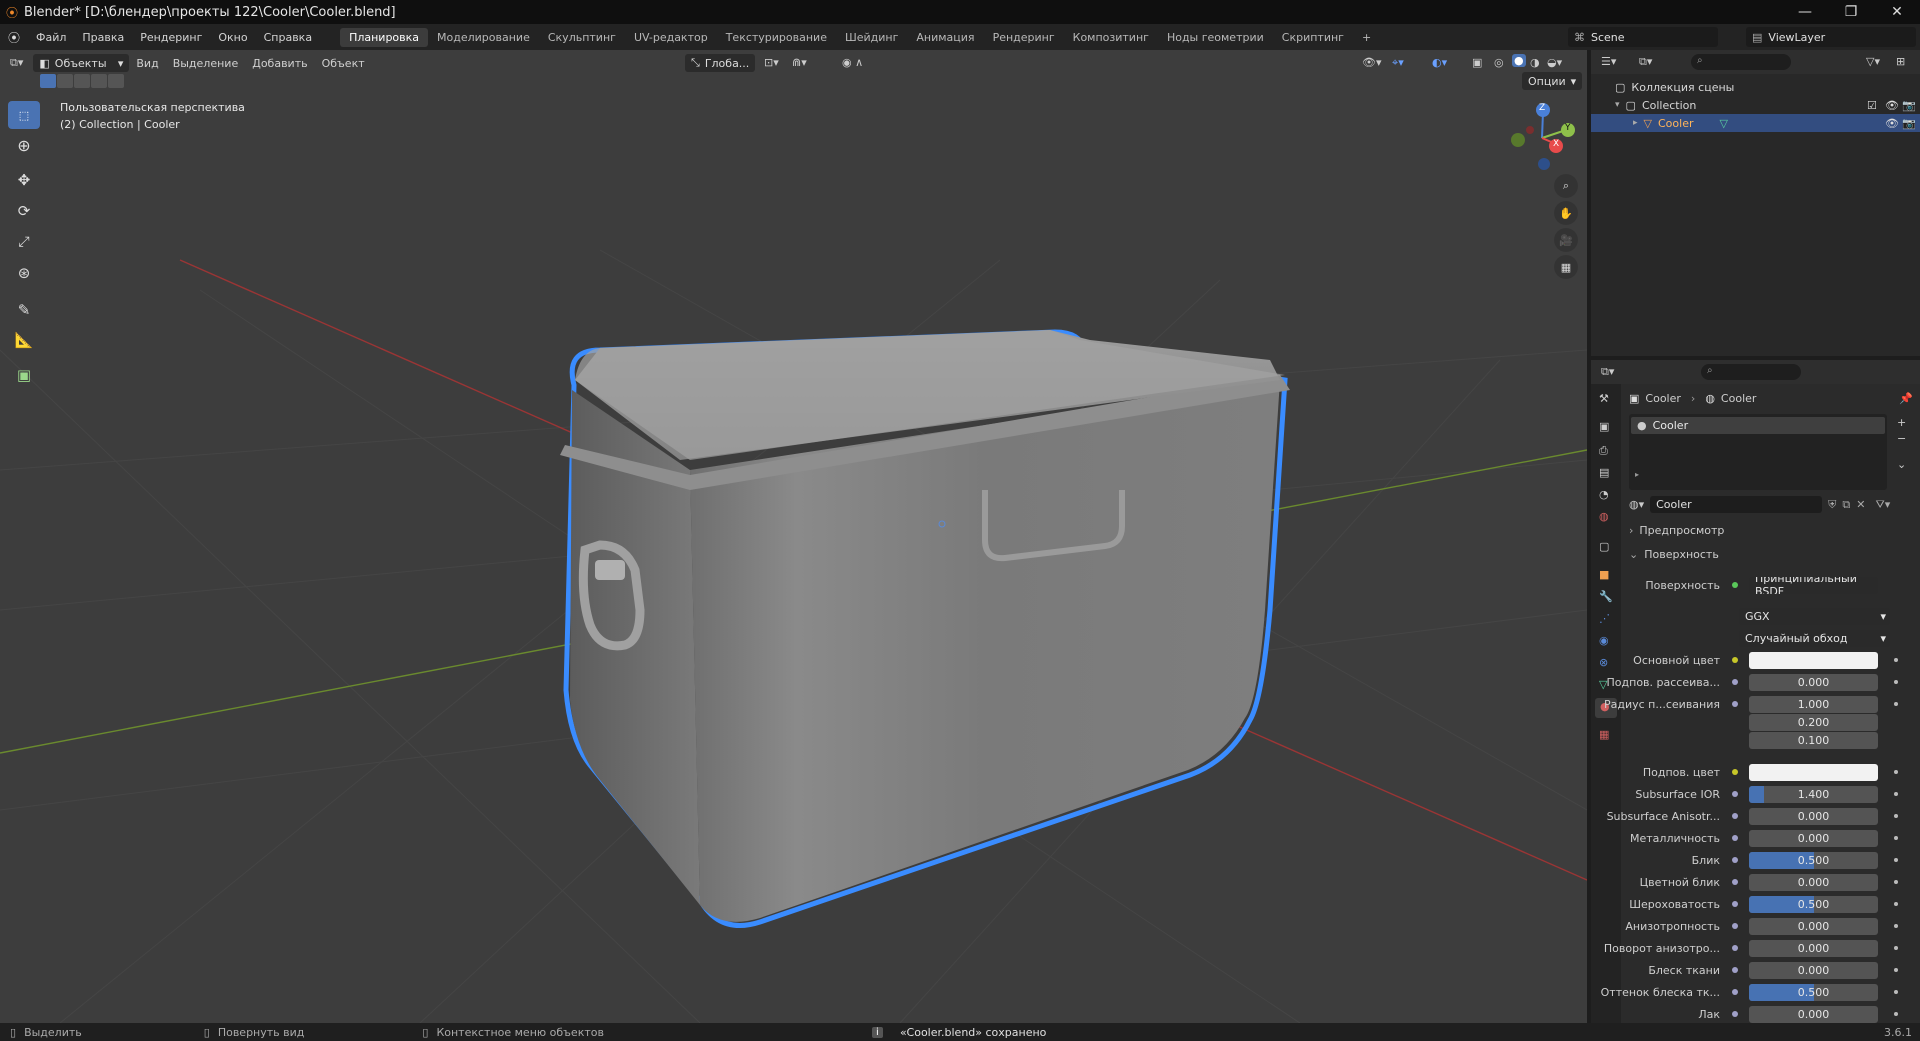  What do you see at coordinates (776, 37) in the screenshot?
I see `tab-texture-paint: Текстурирование` at bounding box center [776, 37].